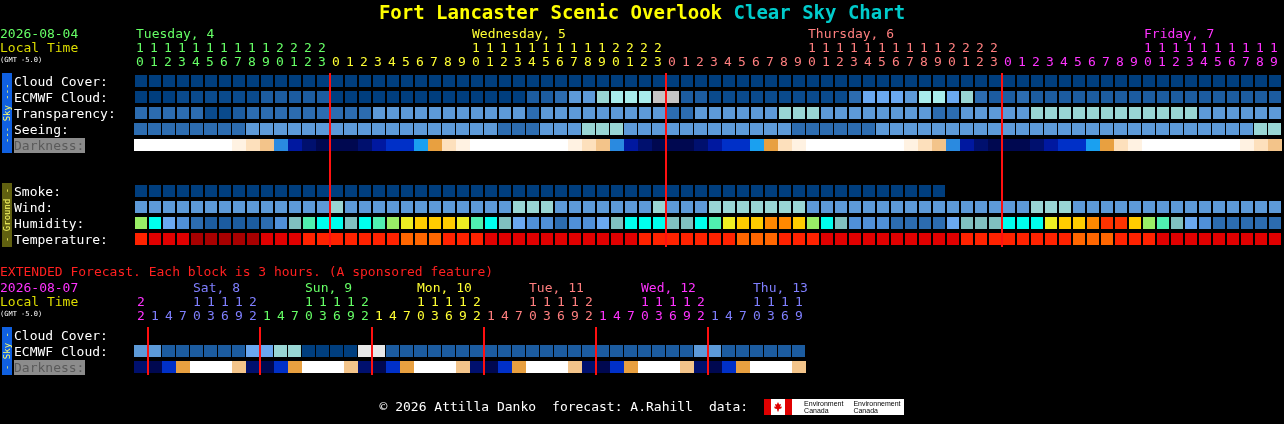 The width and height of the screenshot is (1284, 424). What do you see at coordinates (760, 316) in the screenshot?
I see `hour-units: 1470369` at bounding box center [760, 316].